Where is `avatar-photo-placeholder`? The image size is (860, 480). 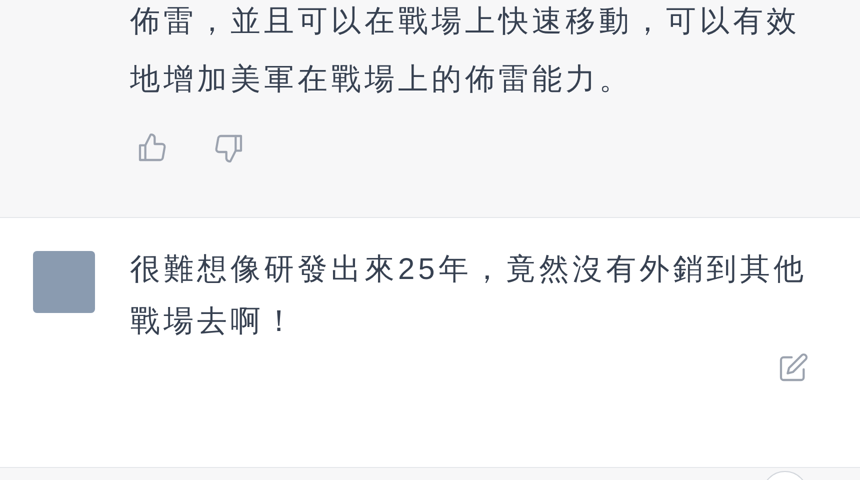 avatar-photo-placeholder is located at coordinates (64, 282).